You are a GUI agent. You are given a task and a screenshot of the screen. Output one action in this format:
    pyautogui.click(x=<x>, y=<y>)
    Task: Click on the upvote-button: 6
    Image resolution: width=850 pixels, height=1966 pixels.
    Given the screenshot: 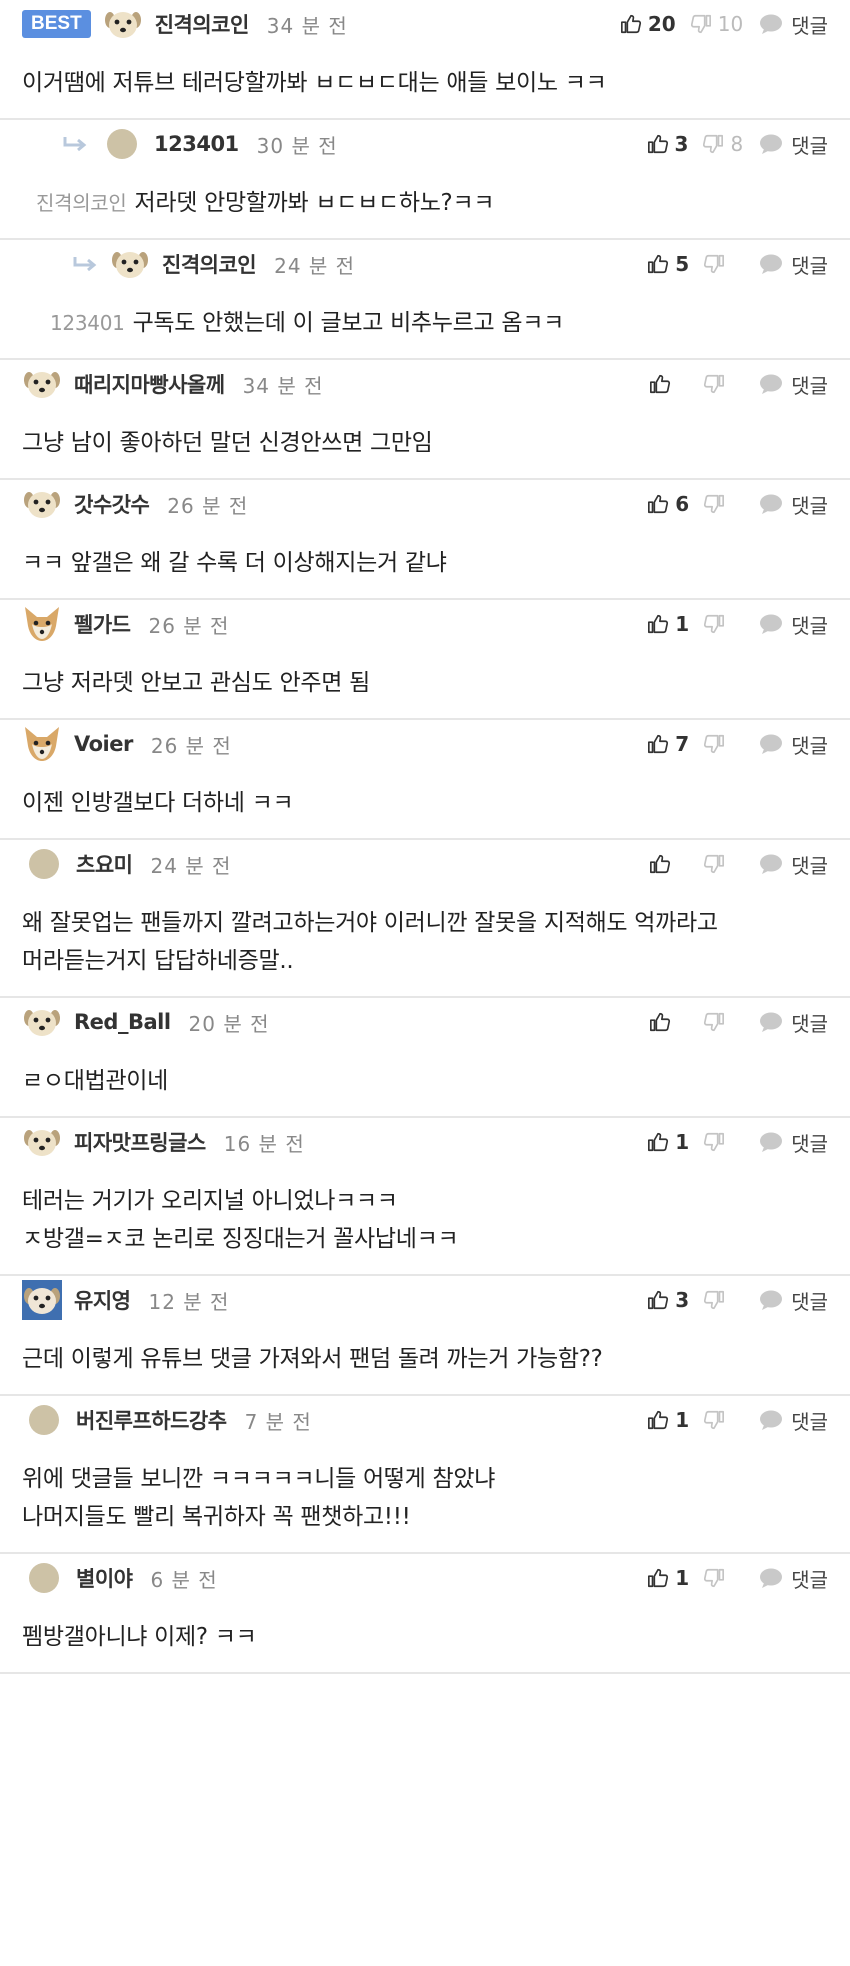 What is the action you would take?
    pyautogui.click(x=668, y=504)
    